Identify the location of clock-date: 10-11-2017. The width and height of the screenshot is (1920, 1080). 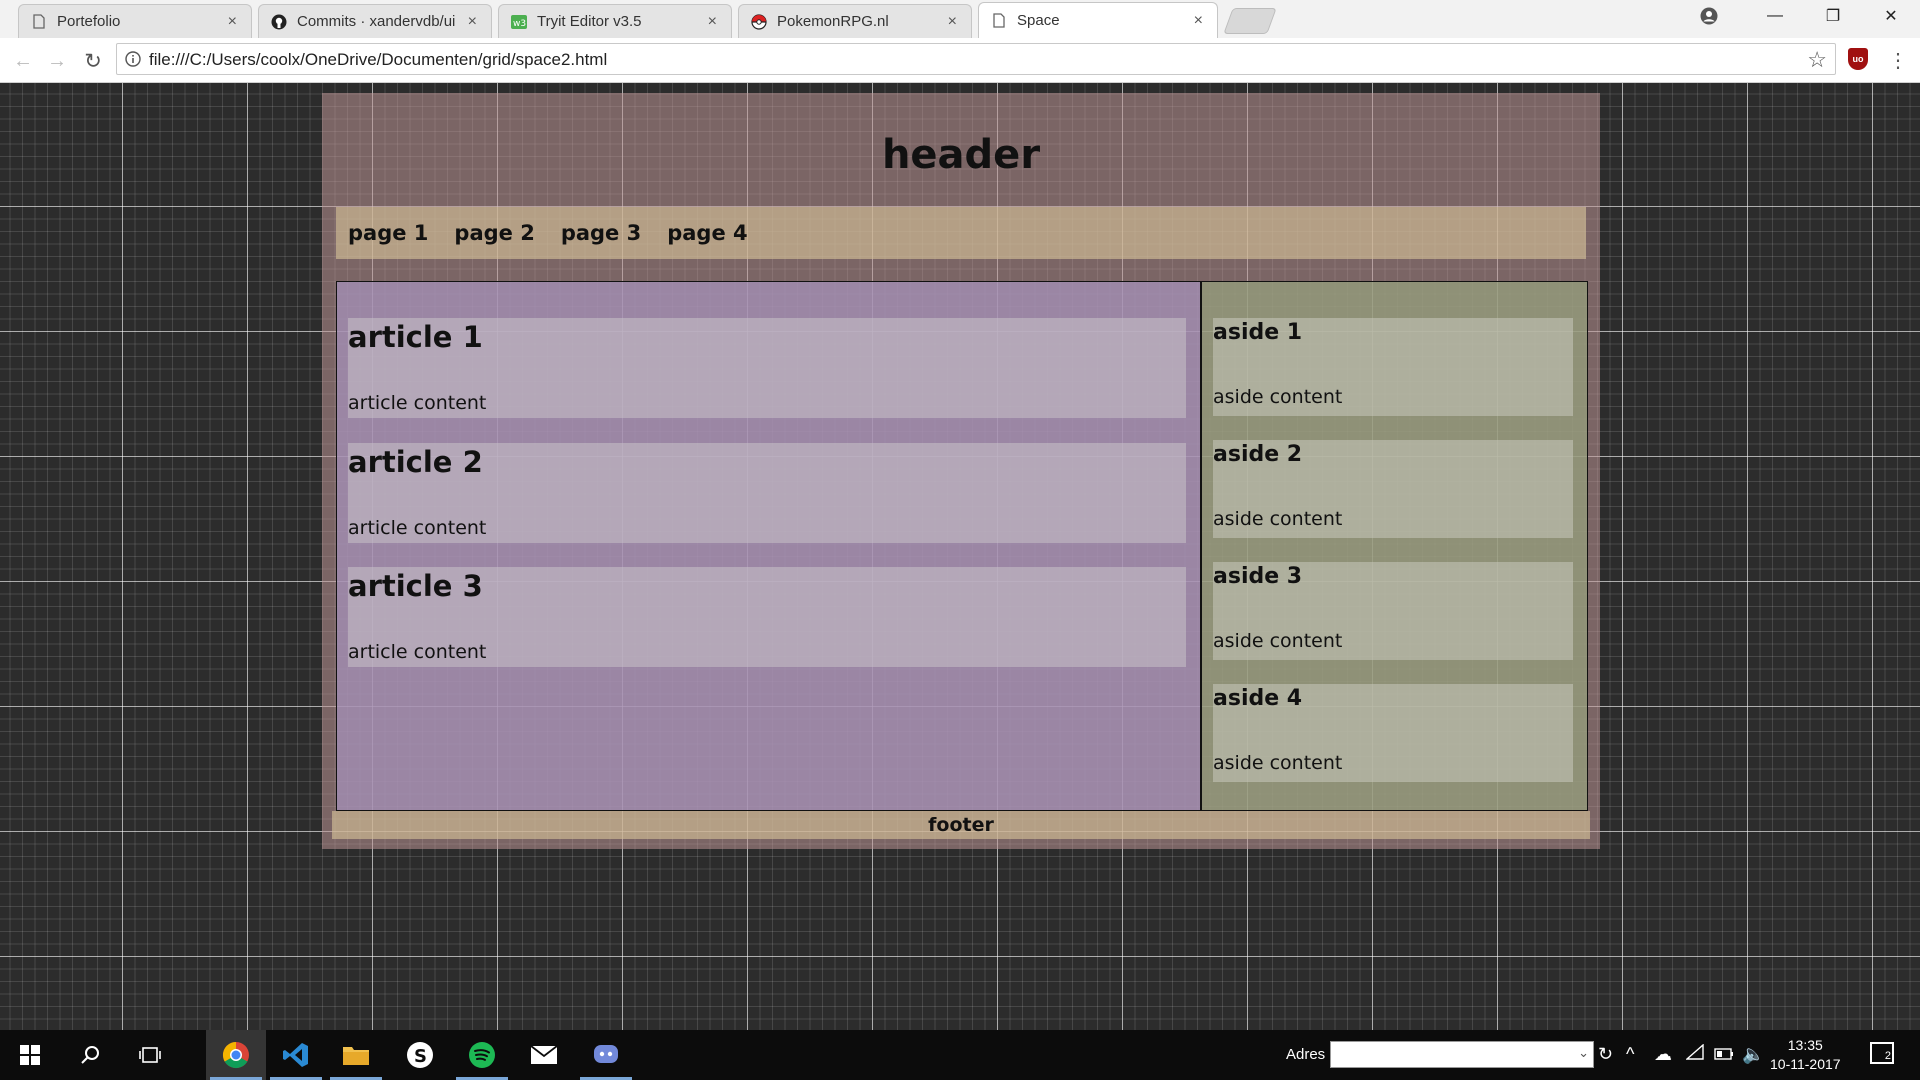
(1805, 1064).